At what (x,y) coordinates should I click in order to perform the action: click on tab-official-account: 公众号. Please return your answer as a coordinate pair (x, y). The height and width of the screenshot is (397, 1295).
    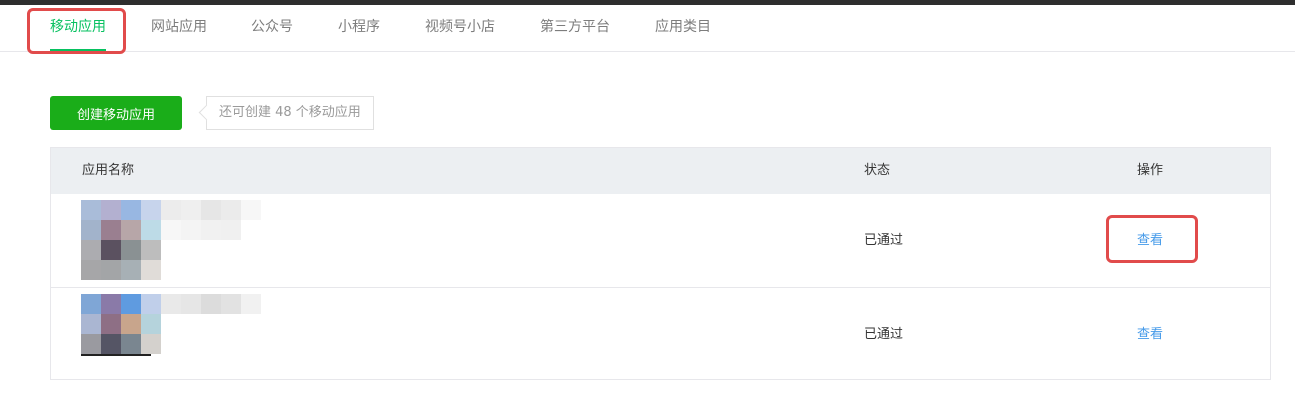
    Looking at the image, I should click on (272, 27).